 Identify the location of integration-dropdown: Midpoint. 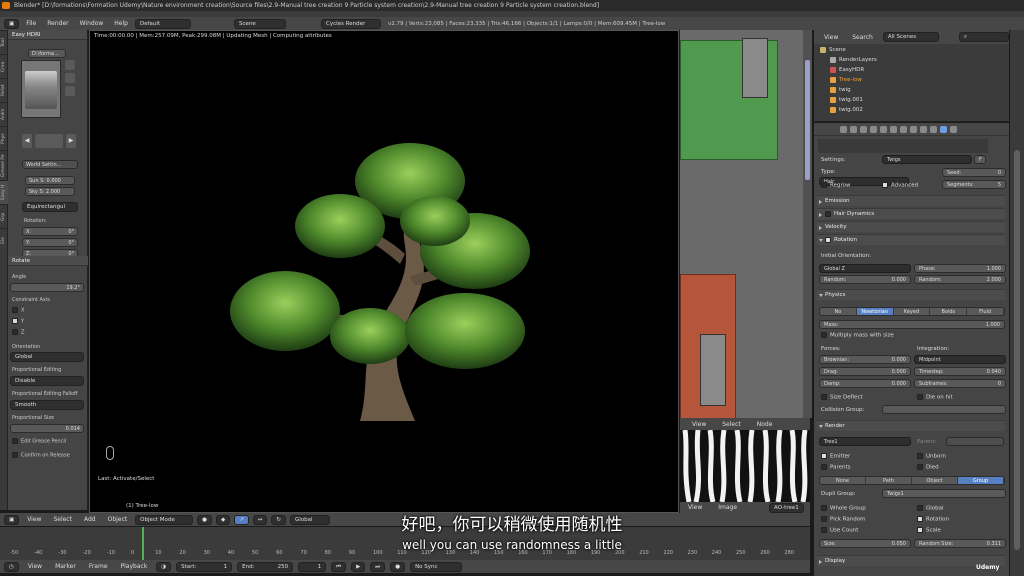
(960, 359).